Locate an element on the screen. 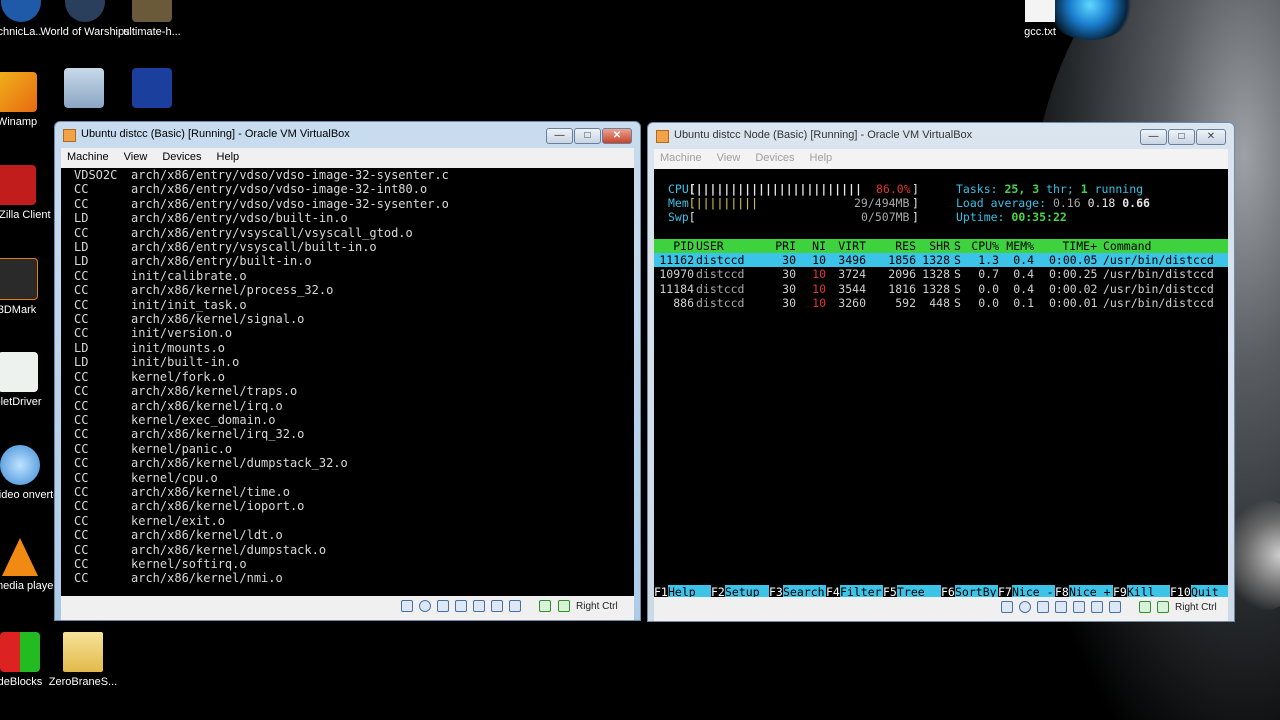 This screenshot has height=720, width=1280. column-header-time: TIME+ is located at coordinates (1073, 246).